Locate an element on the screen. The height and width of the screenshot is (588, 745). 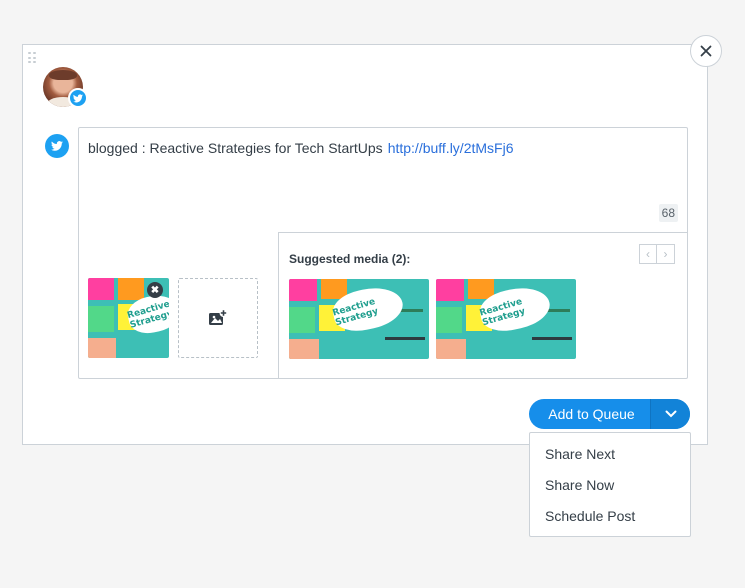
menu-item-share-next: Share Next is located at coordinates (610, 459).